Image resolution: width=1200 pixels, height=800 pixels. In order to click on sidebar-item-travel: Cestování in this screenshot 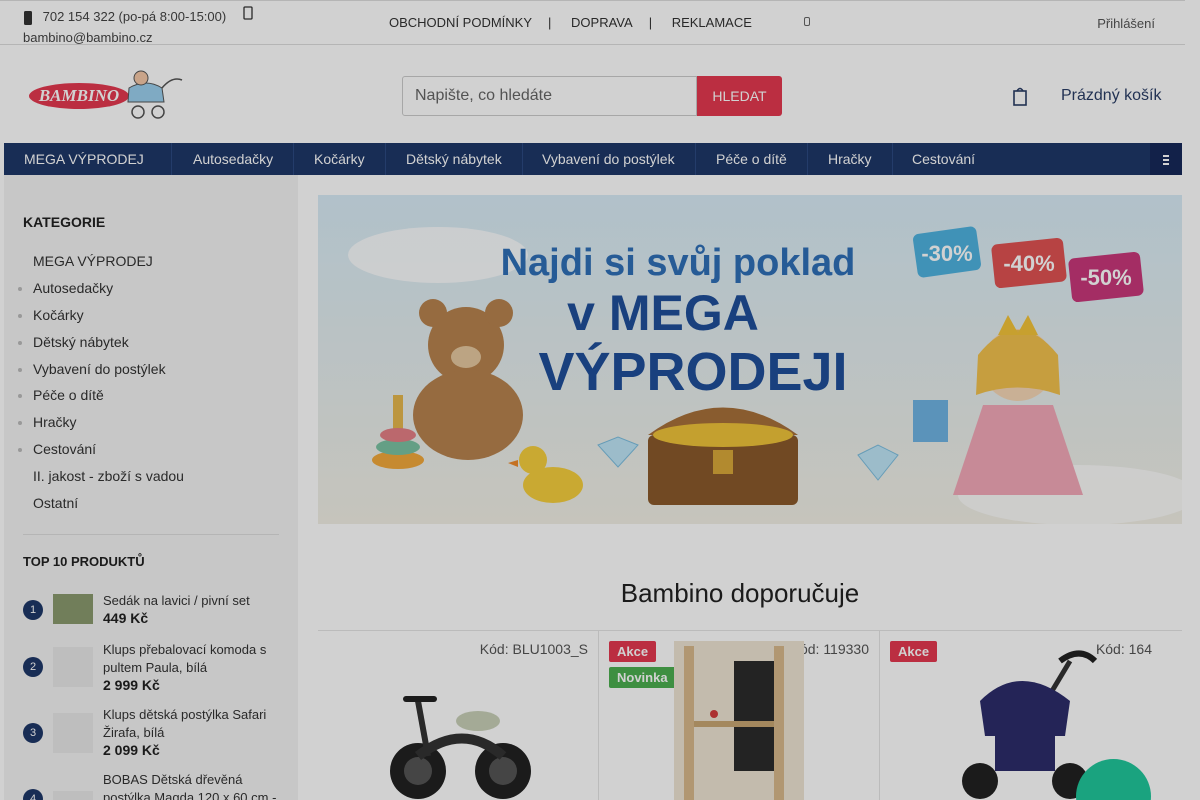, I will do `click(57, 449)`.